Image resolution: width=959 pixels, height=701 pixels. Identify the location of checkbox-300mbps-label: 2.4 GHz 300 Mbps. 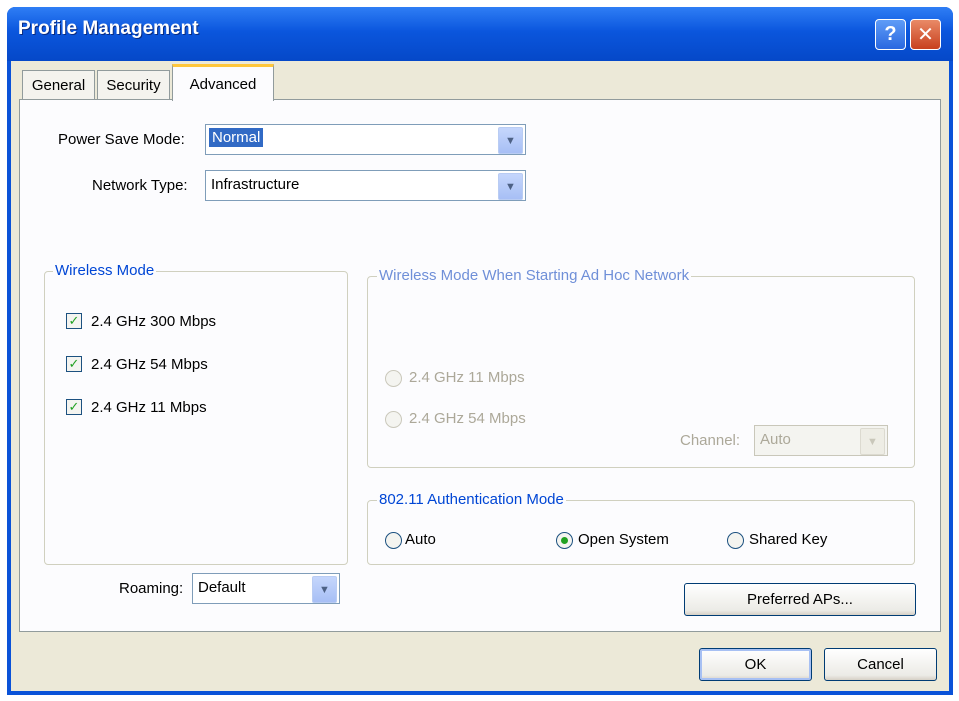
(154, 321).